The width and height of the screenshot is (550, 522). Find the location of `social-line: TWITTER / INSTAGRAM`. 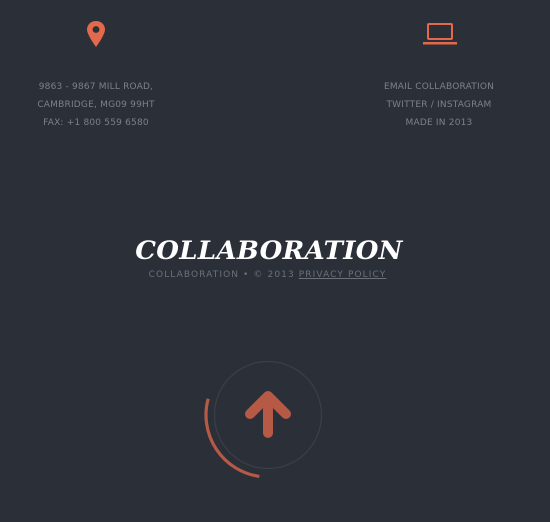

social-line: TWITTER / INSTAGRAM is located at coordinates (439, 105).